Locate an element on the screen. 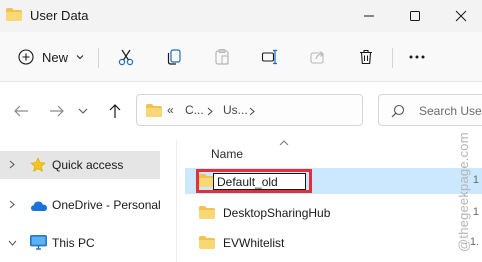 This screenshot has width=482, height=262. rename-button is located at coordinates (270, 57).